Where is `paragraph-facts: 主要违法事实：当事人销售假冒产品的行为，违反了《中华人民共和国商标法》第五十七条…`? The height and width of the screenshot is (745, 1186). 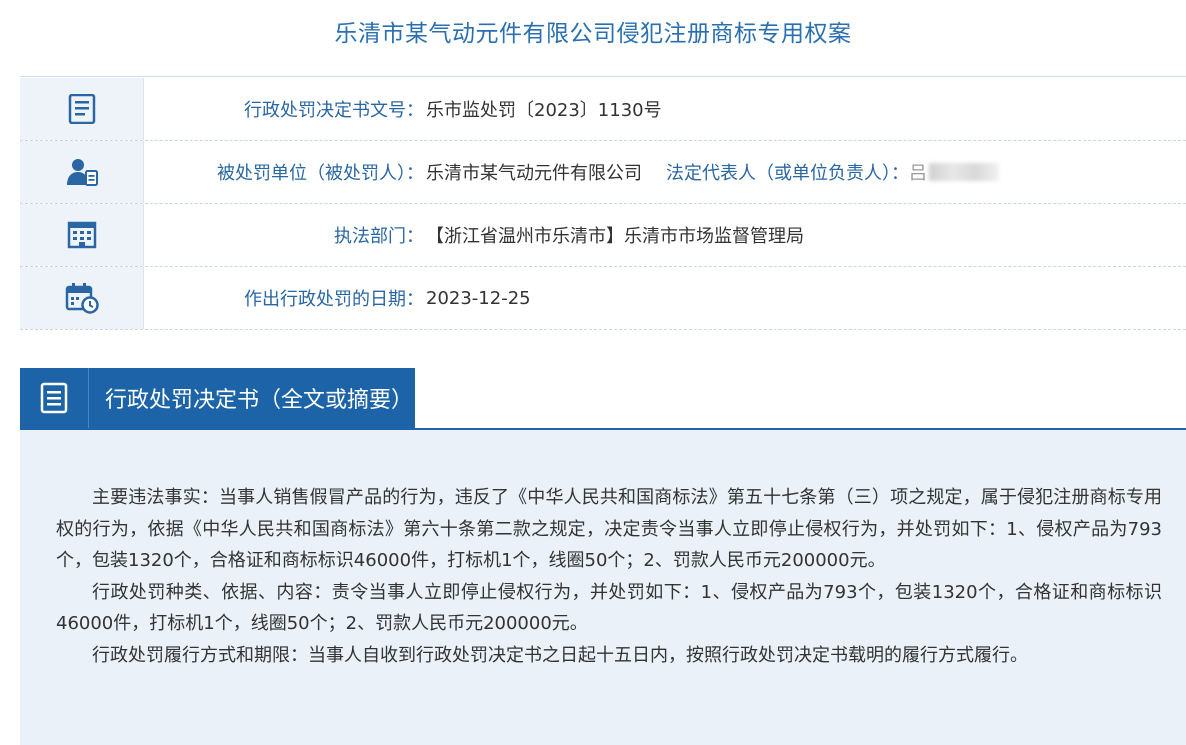 paragraph-facts: 主要违法事实：当事人销售假冒产品的行为，违反了《中华人民共和国商标法》第五十七条… is located at coordinates (609, 529).